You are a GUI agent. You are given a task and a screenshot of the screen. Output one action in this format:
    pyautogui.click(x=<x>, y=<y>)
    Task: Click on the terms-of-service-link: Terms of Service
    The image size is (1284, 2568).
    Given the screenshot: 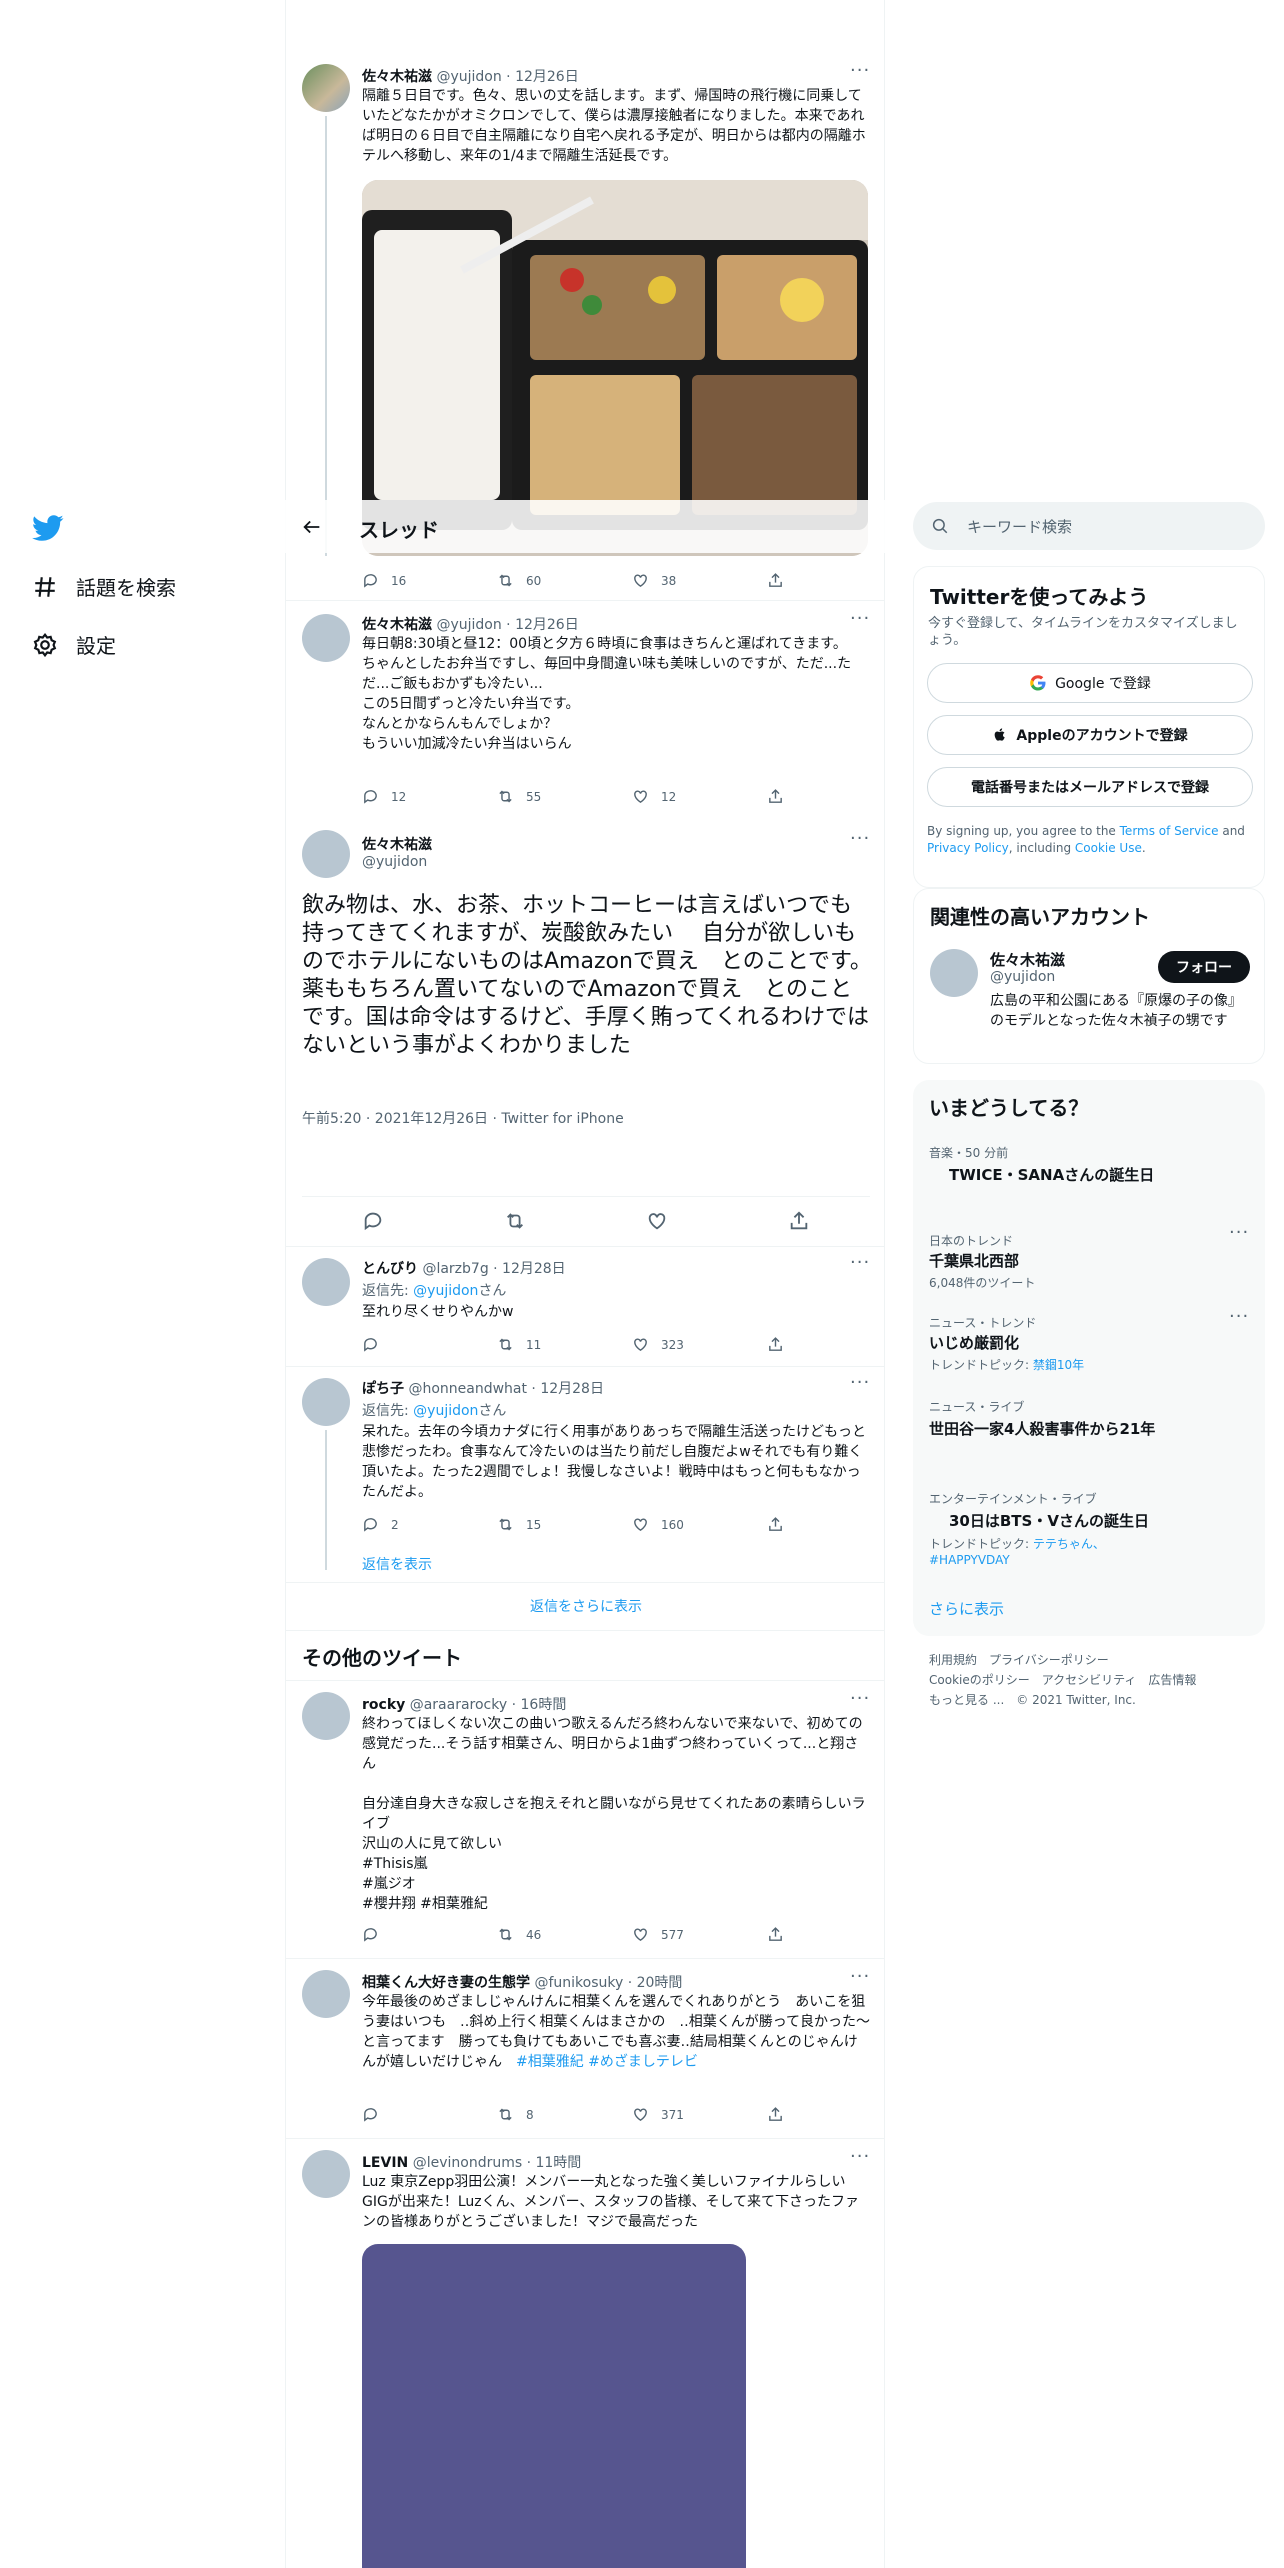 What is the action you would take?
    pyautogui.click(x=1169, y=831)
    